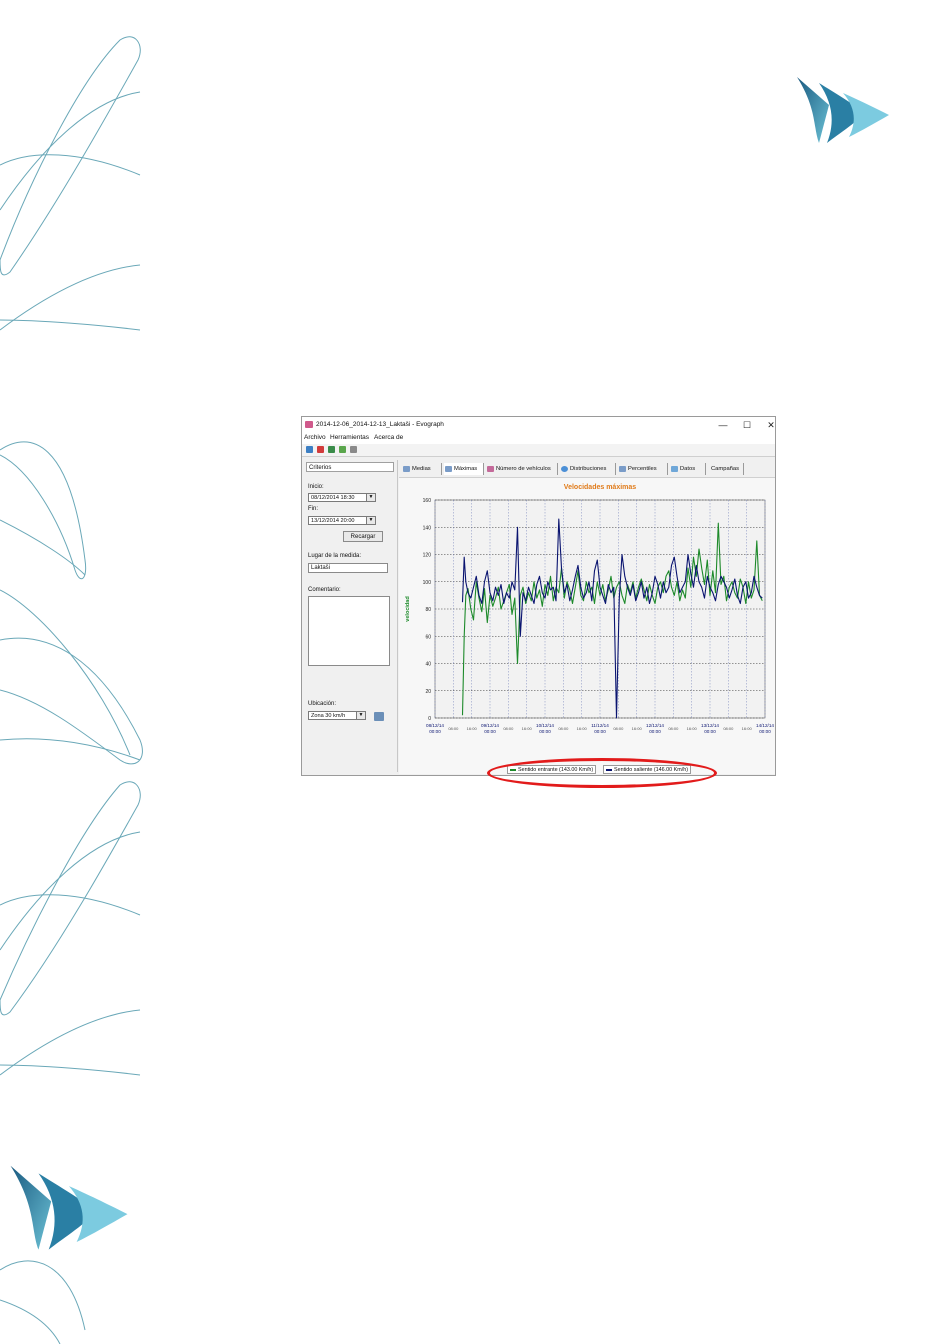 The width and height of the screenshot is (950, 1344). I want to click on menu-herramientas: Herramientas, so click(349, 437).